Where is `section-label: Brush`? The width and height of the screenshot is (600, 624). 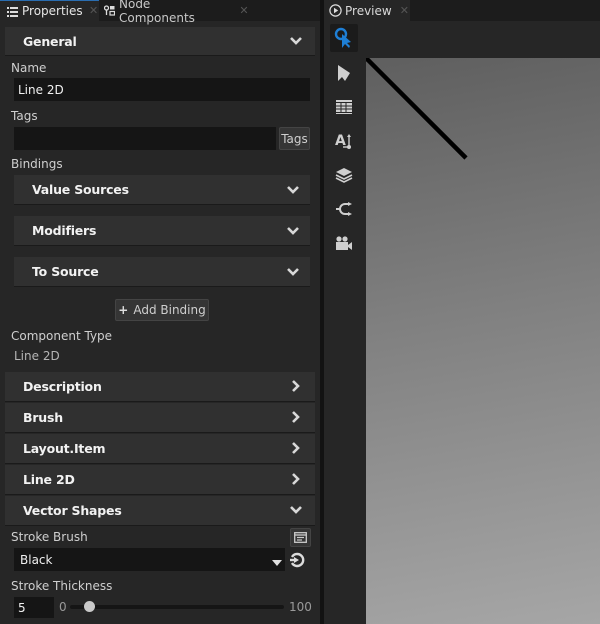 section-label: Brush is located at coordinates (43, 417).